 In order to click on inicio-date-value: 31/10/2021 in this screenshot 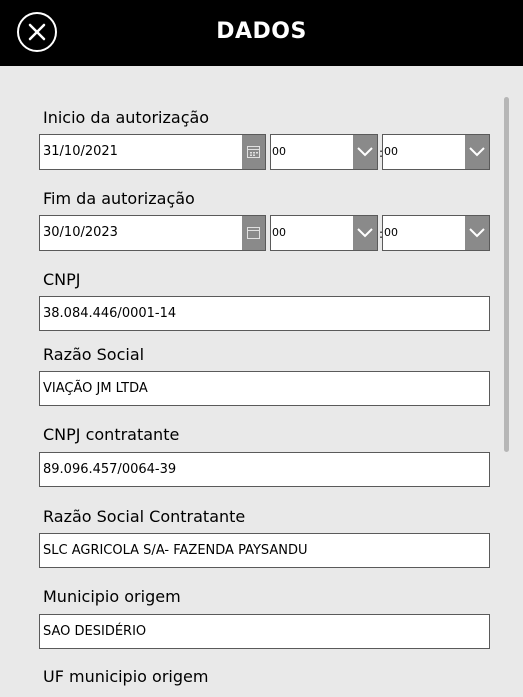, I will do `click(80, 151)`.